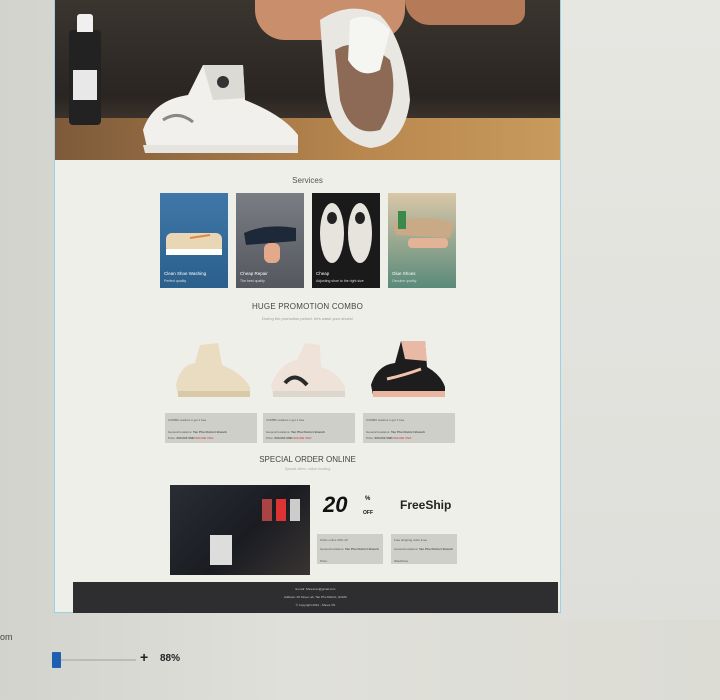  Describe the element at coordinates (368, 499) in the screenshot. I see `discount-percent: %` at that location.